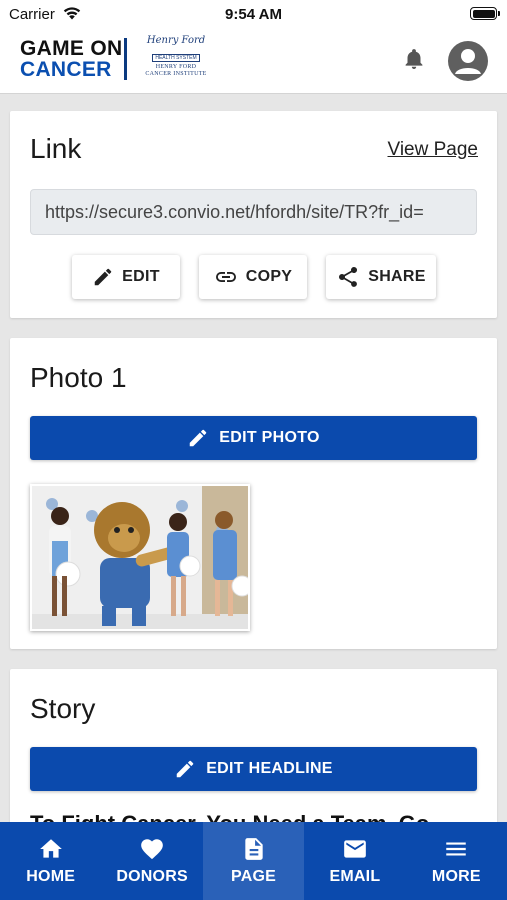 This screenshot has height=900, width=507. What do you see at coordinates (253, 849) in the screenshot?
I see `page-icon` at bounding box center [253, 849].